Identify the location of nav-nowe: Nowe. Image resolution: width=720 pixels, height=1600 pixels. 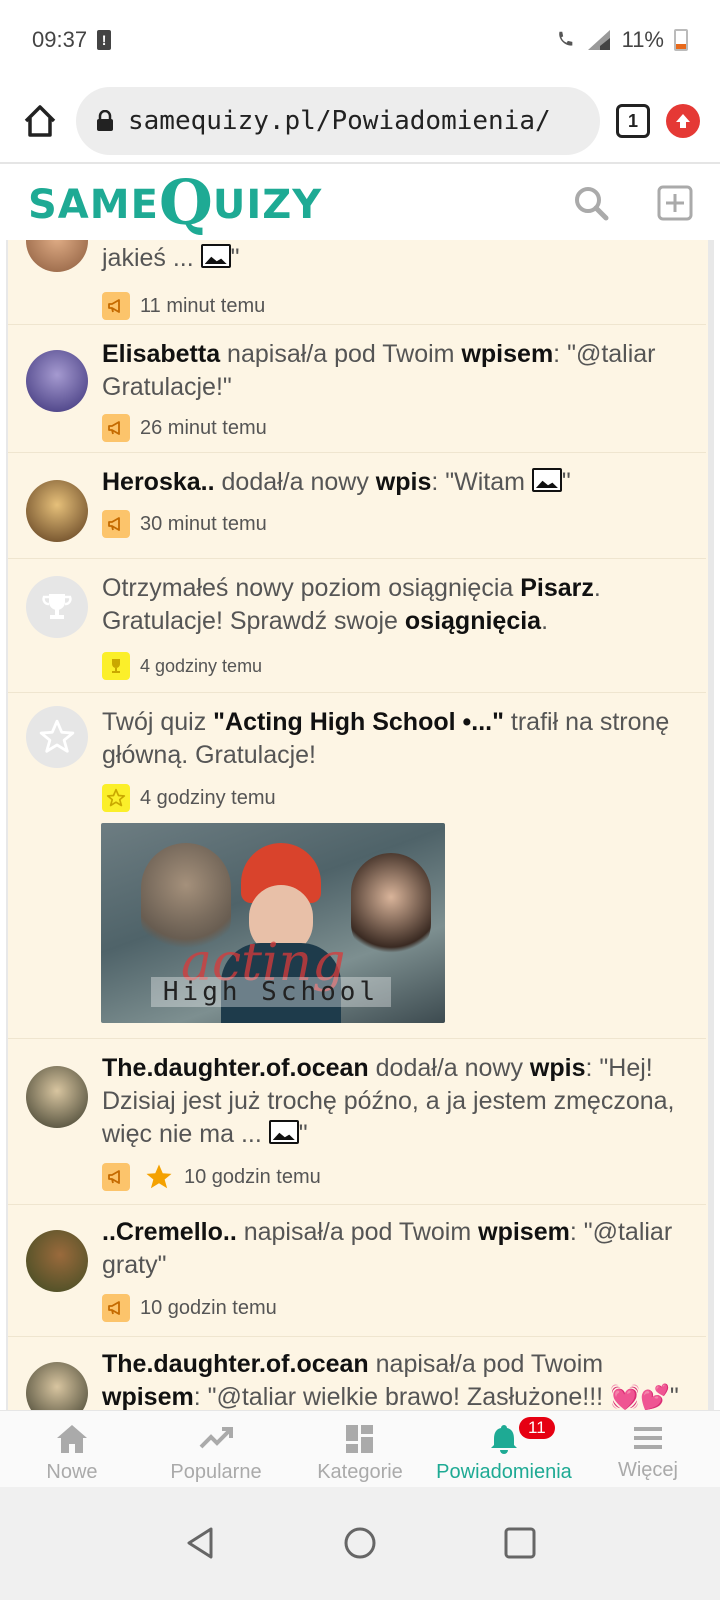
(72, 1449).